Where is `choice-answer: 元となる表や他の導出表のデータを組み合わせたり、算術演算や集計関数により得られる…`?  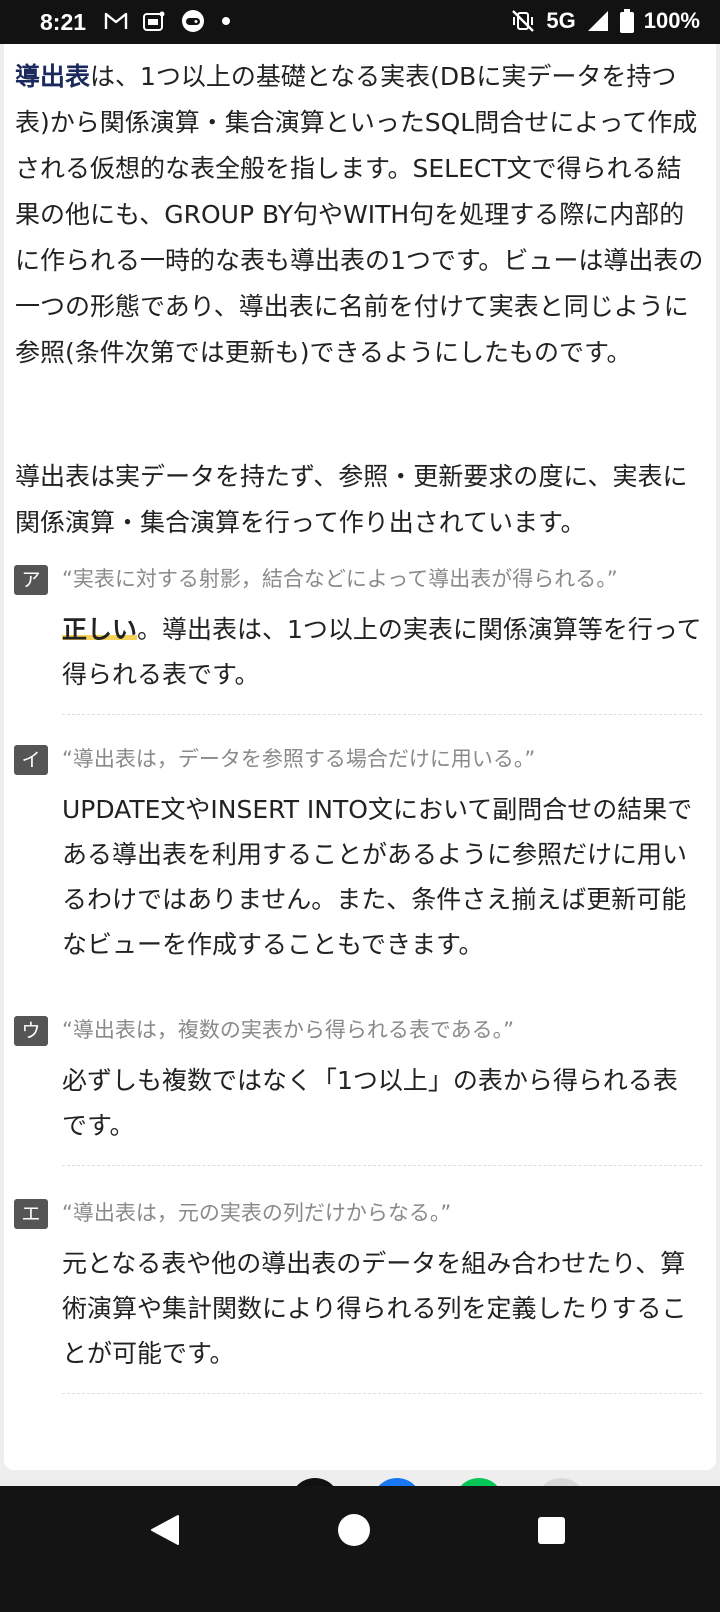 choice-answer: 元となる表や他の導出表のデータを組み合わせたり、算術演算や集計関数により得られる… is located at coordinates (374, 1308).